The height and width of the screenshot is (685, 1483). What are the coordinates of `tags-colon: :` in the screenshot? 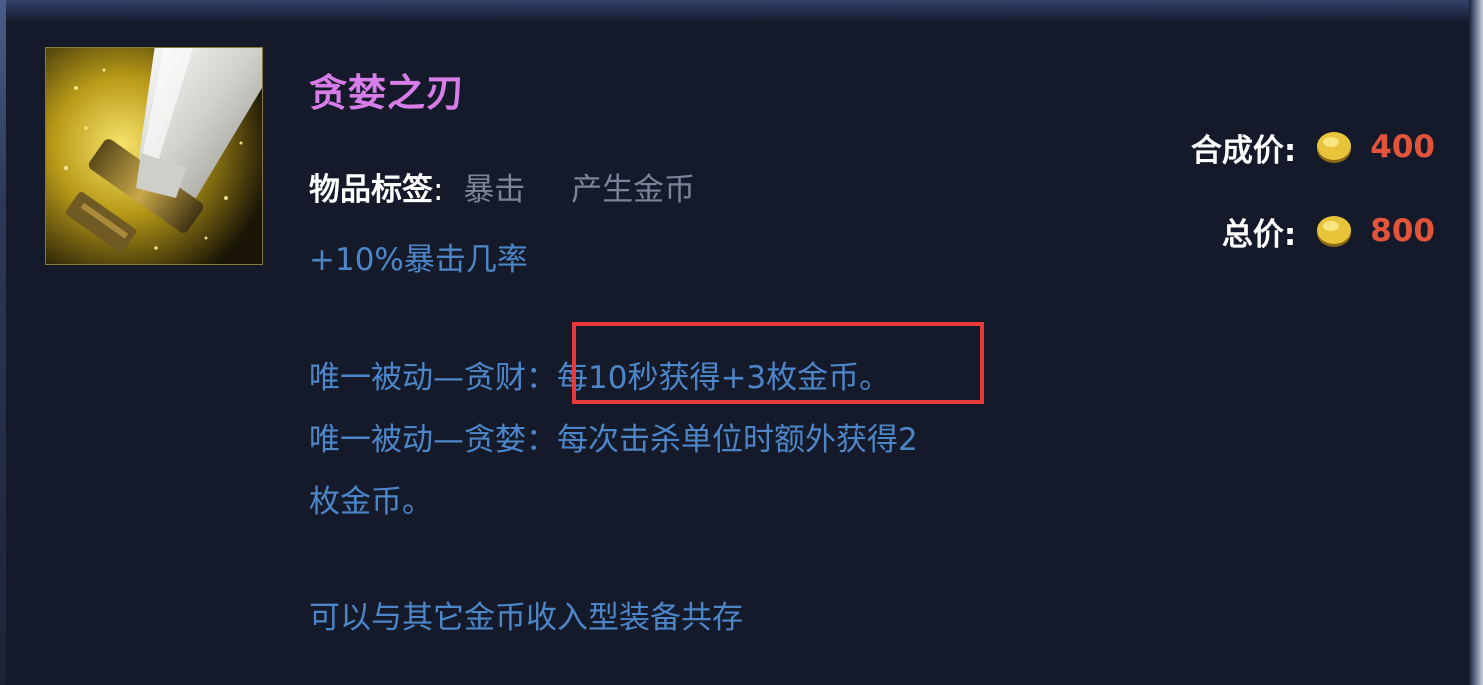 It's located at (438, 190).